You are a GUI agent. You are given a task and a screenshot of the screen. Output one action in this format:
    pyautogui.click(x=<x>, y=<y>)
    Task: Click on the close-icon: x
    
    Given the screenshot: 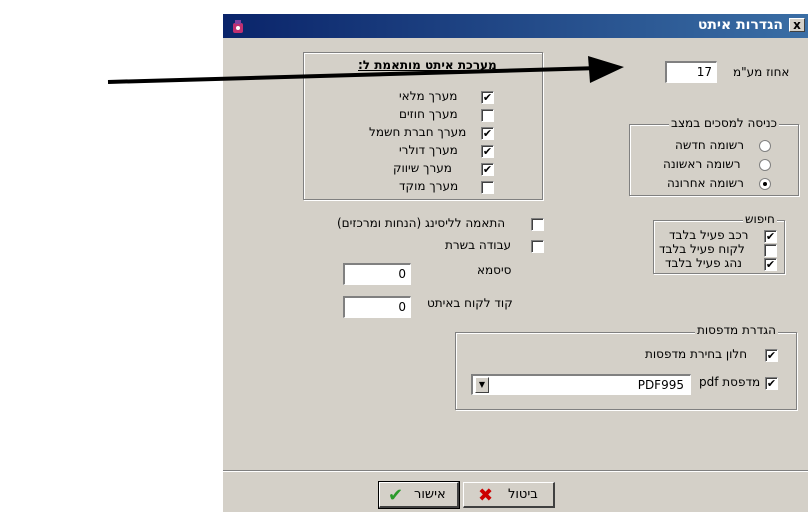 What is the action you would take?
    pyautogui.click(x=797, y=25)
    